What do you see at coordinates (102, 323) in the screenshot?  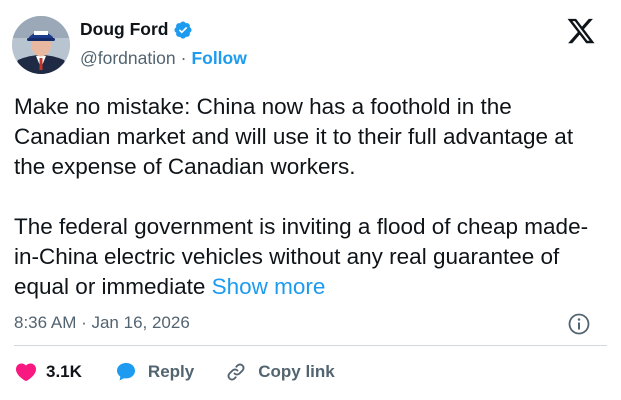 I see `tweet-timestamp: 8:36 AM · Jan 16, 2026` at bounding box center [102, 323].